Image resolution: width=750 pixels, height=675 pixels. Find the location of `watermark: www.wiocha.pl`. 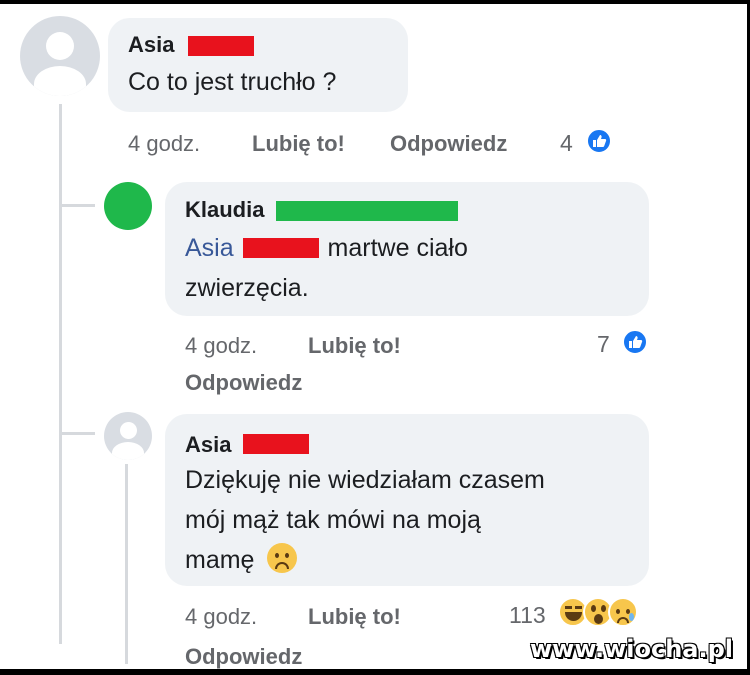

watermark: www.wiocha.pl is located at coordinates (631, 649).